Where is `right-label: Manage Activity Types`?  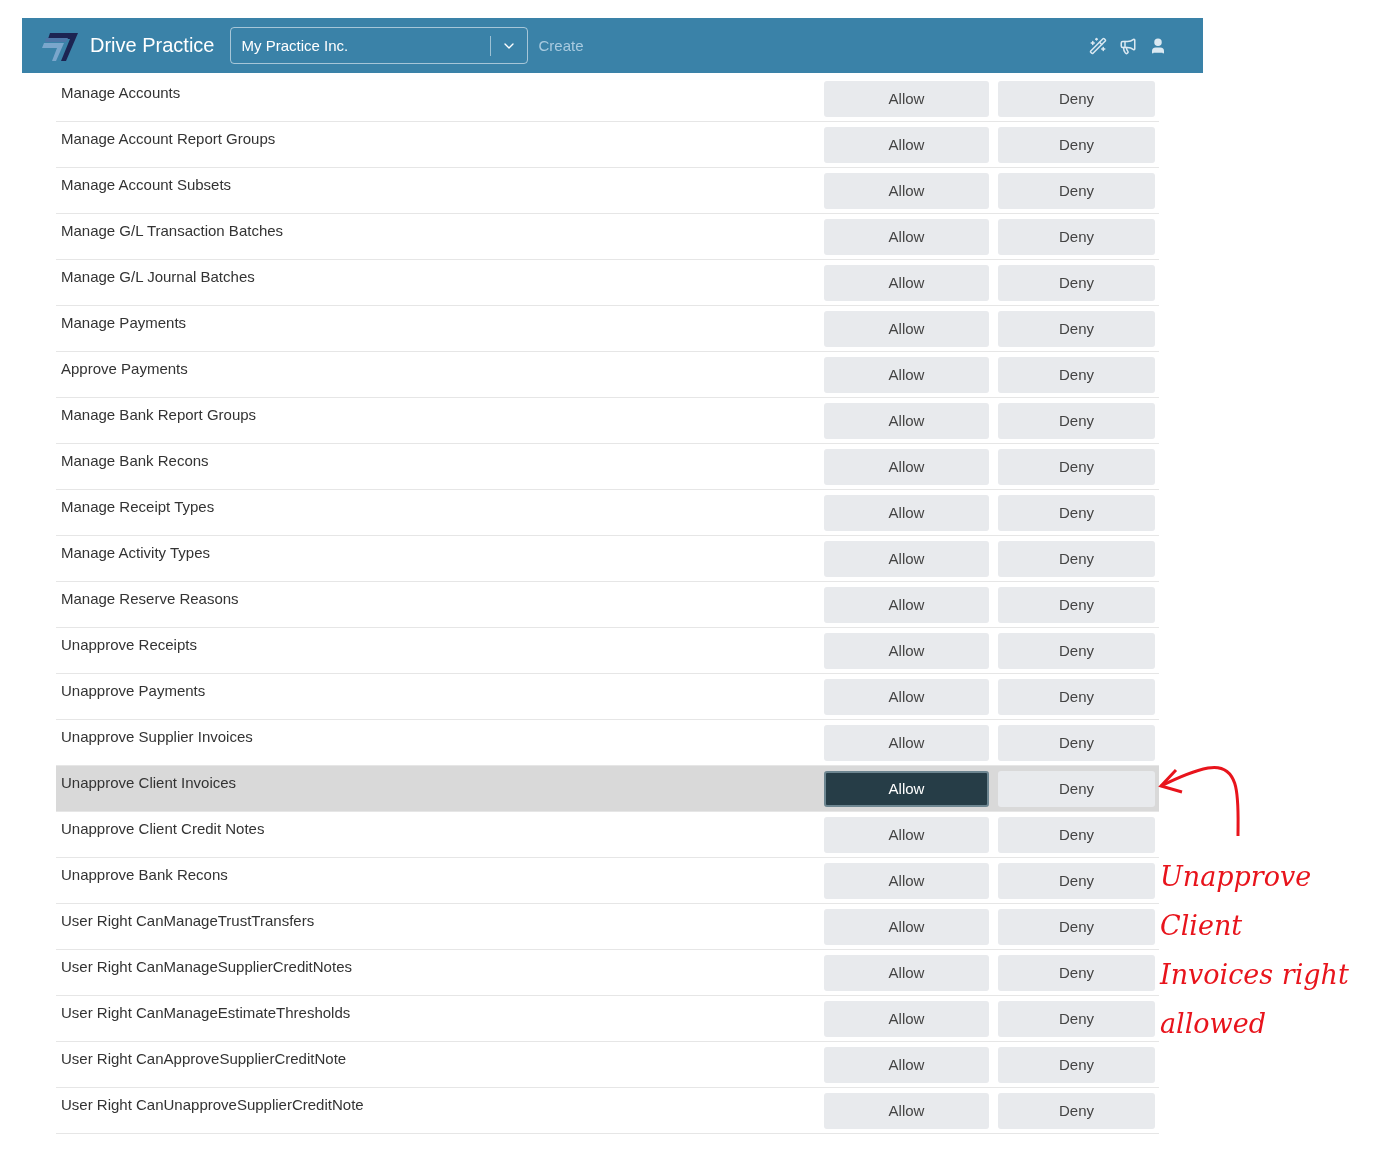 right-label: Manage Activity Types is located at coordinates (136, 552).